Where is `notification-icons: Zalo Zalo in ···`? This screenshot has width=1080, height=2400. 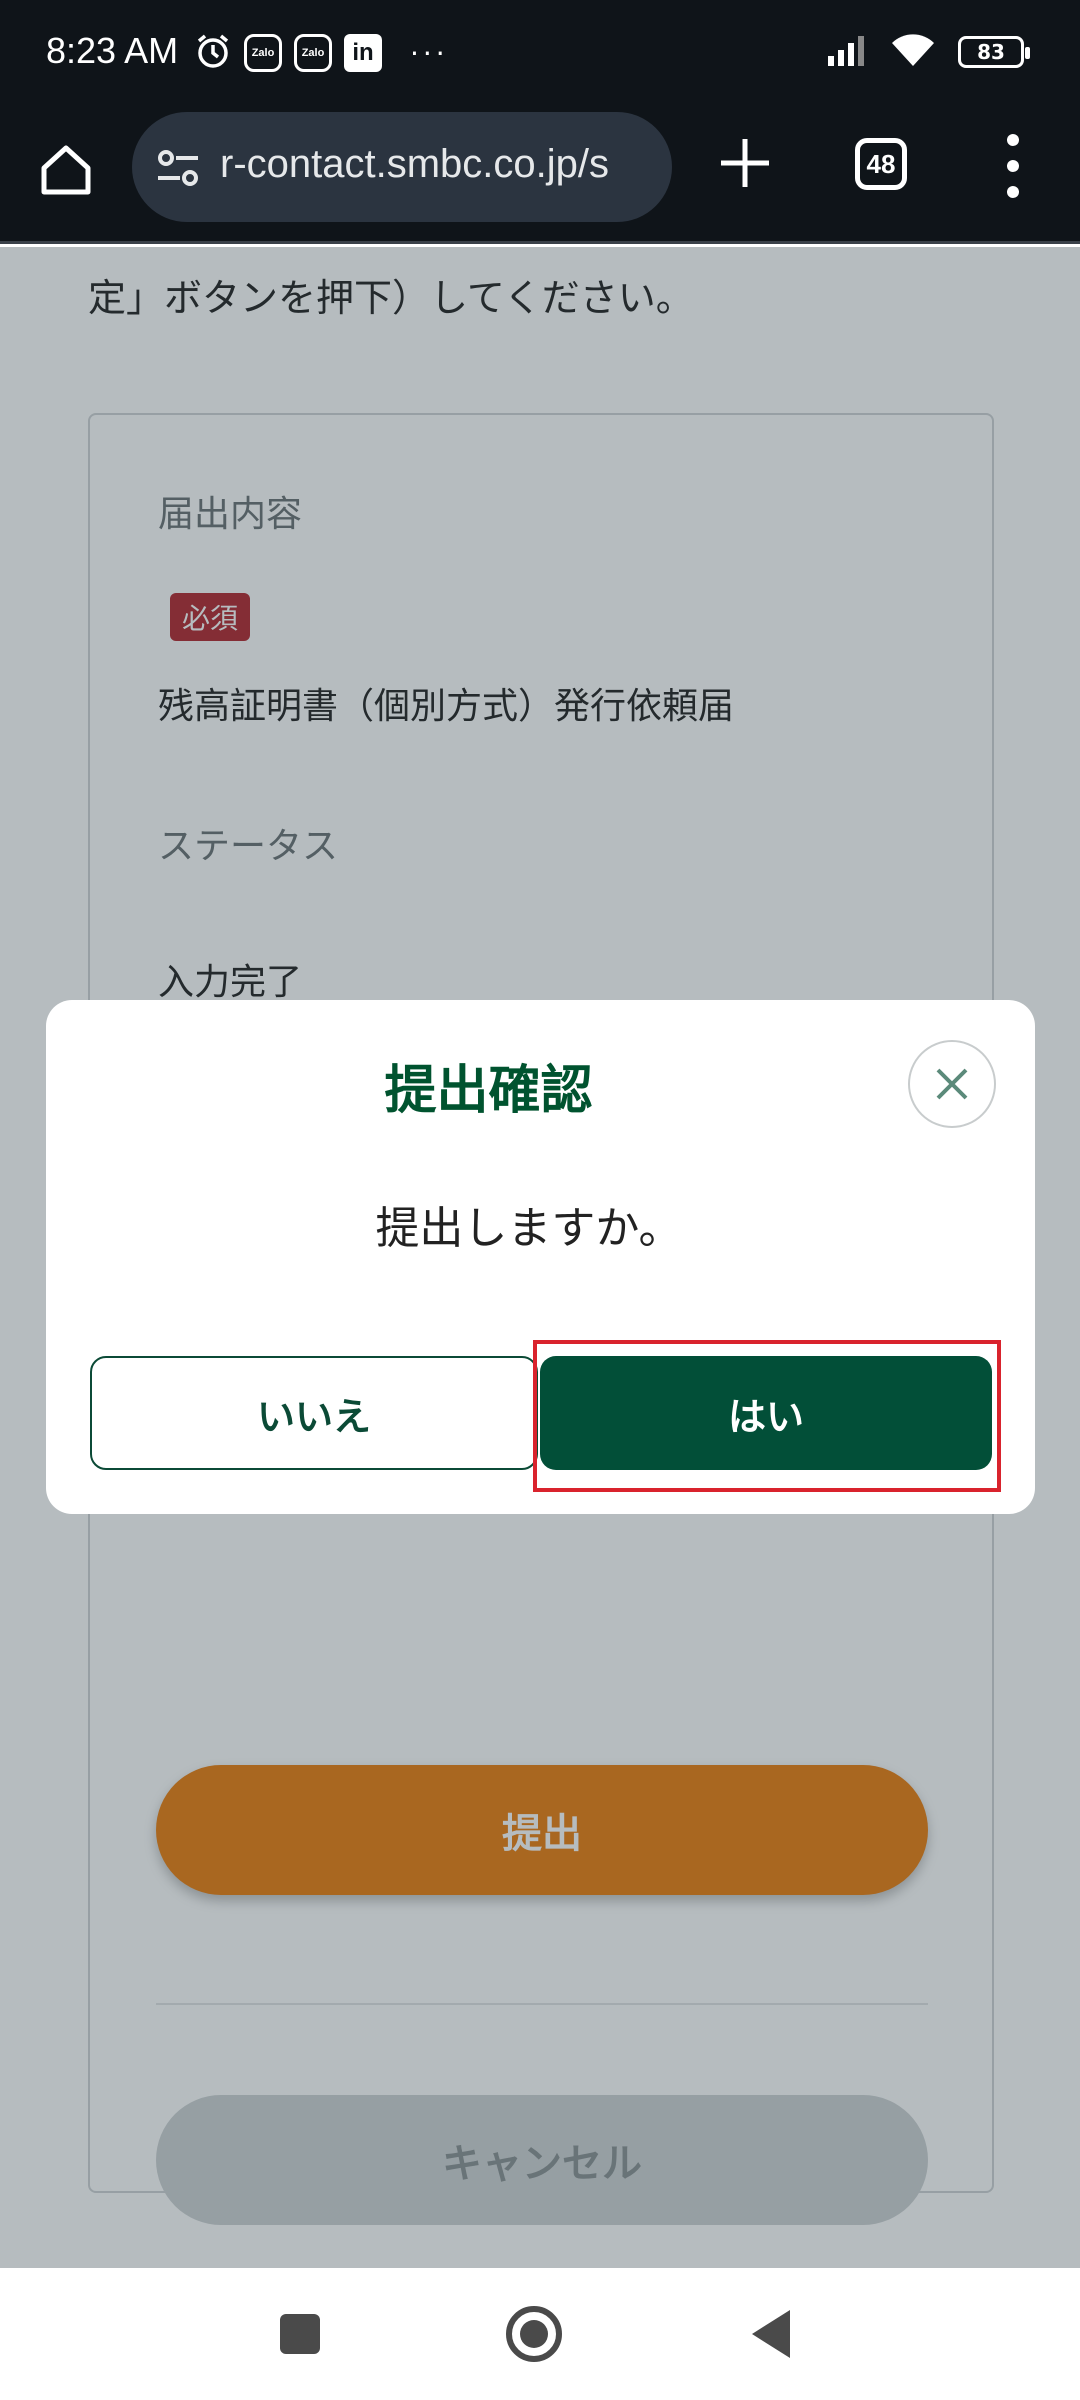 notification-icons: Zalo Zalo in ··· is located at coordinates (321, 53).